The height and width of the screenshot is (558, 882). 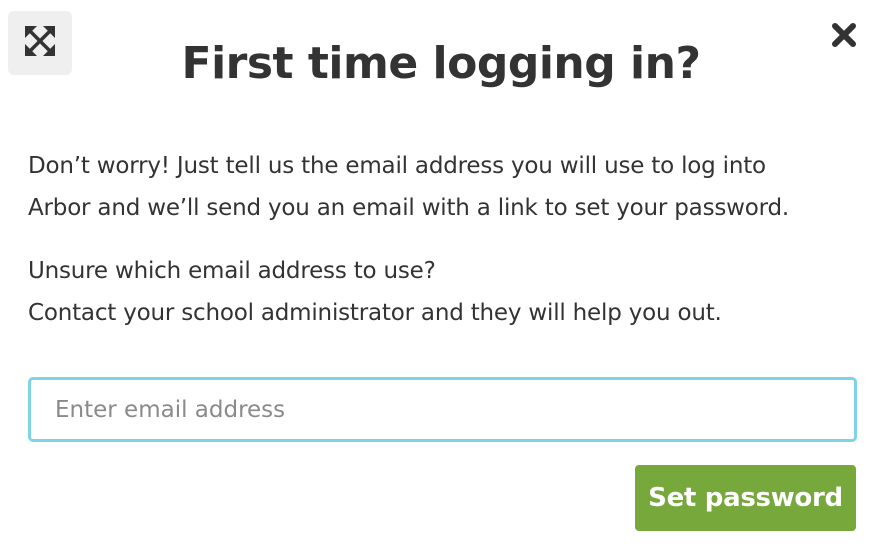 What do you see at coordinates (442, 409) in the screenshot?
I see `email-input` at bounding box center [442, 409].